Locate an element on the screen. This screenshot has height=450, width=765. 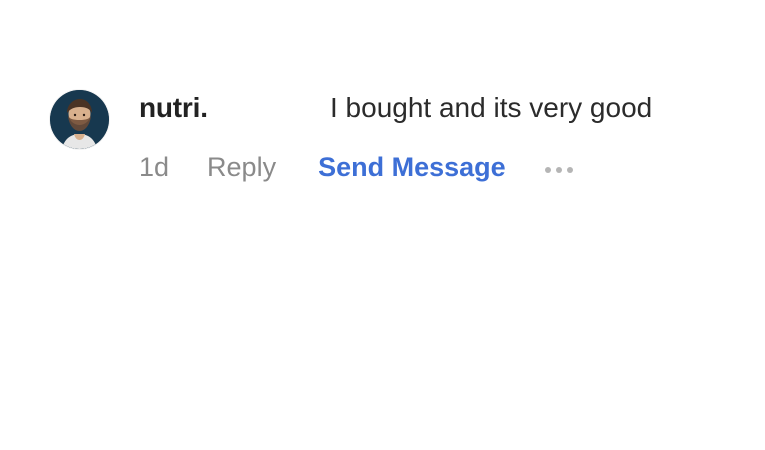
comment-author: nutri. is located at coordinates (173, 108).